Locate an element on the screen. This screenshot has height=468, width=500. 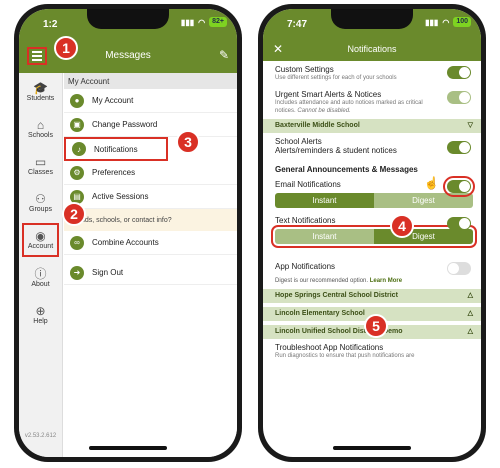
home-indicator is located at coordinates (128, 448).